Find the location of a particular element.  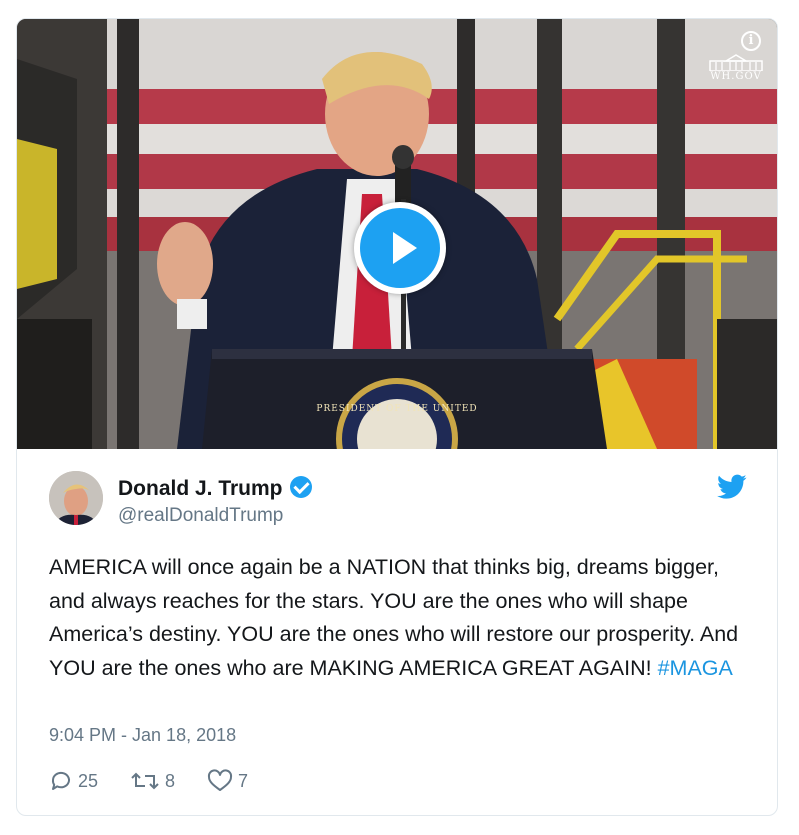

avatar-image is located at coordinates (76, 498).